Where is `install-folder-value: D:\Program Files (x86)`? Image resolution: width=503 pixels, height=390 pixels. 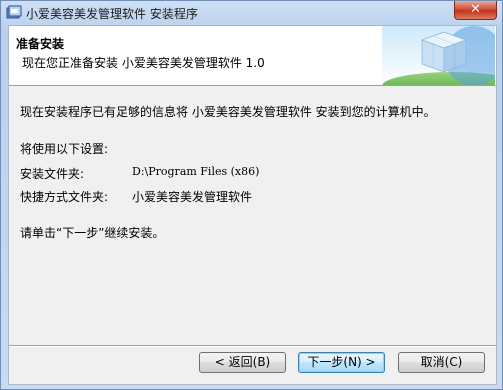 install-folder-value: D:\Program Files (x86) is located at coordinates (196, 171).